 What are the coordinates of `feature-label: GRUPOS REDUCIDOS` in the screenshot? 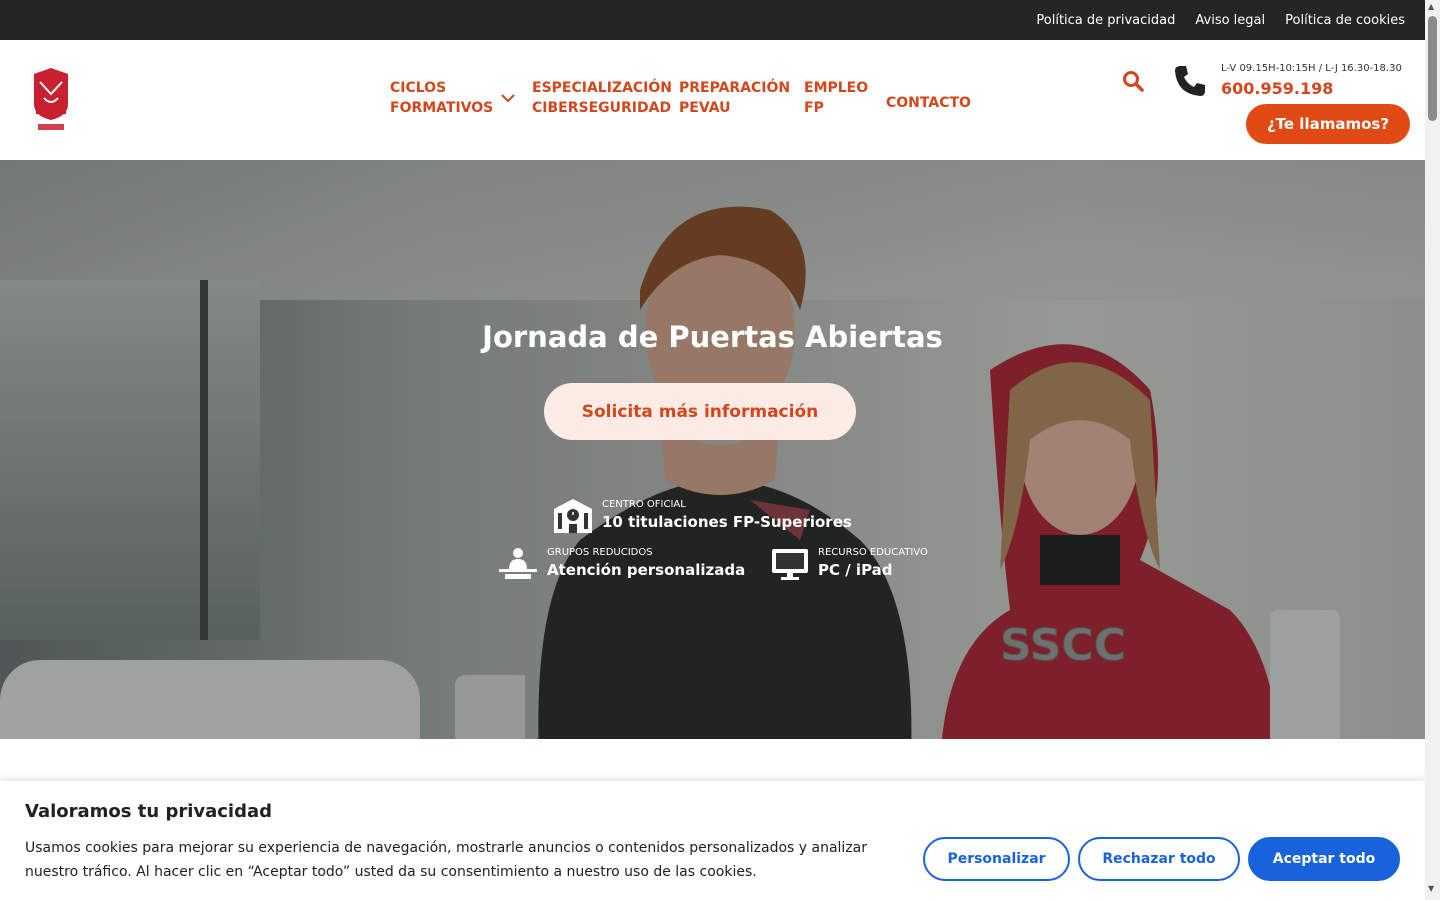 It's located at (600, 552).